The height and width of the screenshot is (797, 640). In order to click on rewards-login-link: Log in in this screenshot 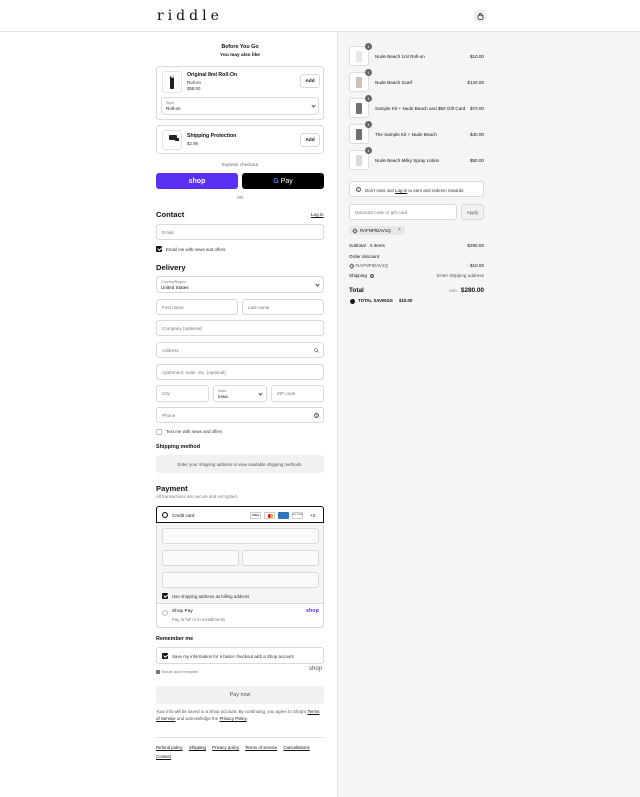, I will do `click(401, 190)`.